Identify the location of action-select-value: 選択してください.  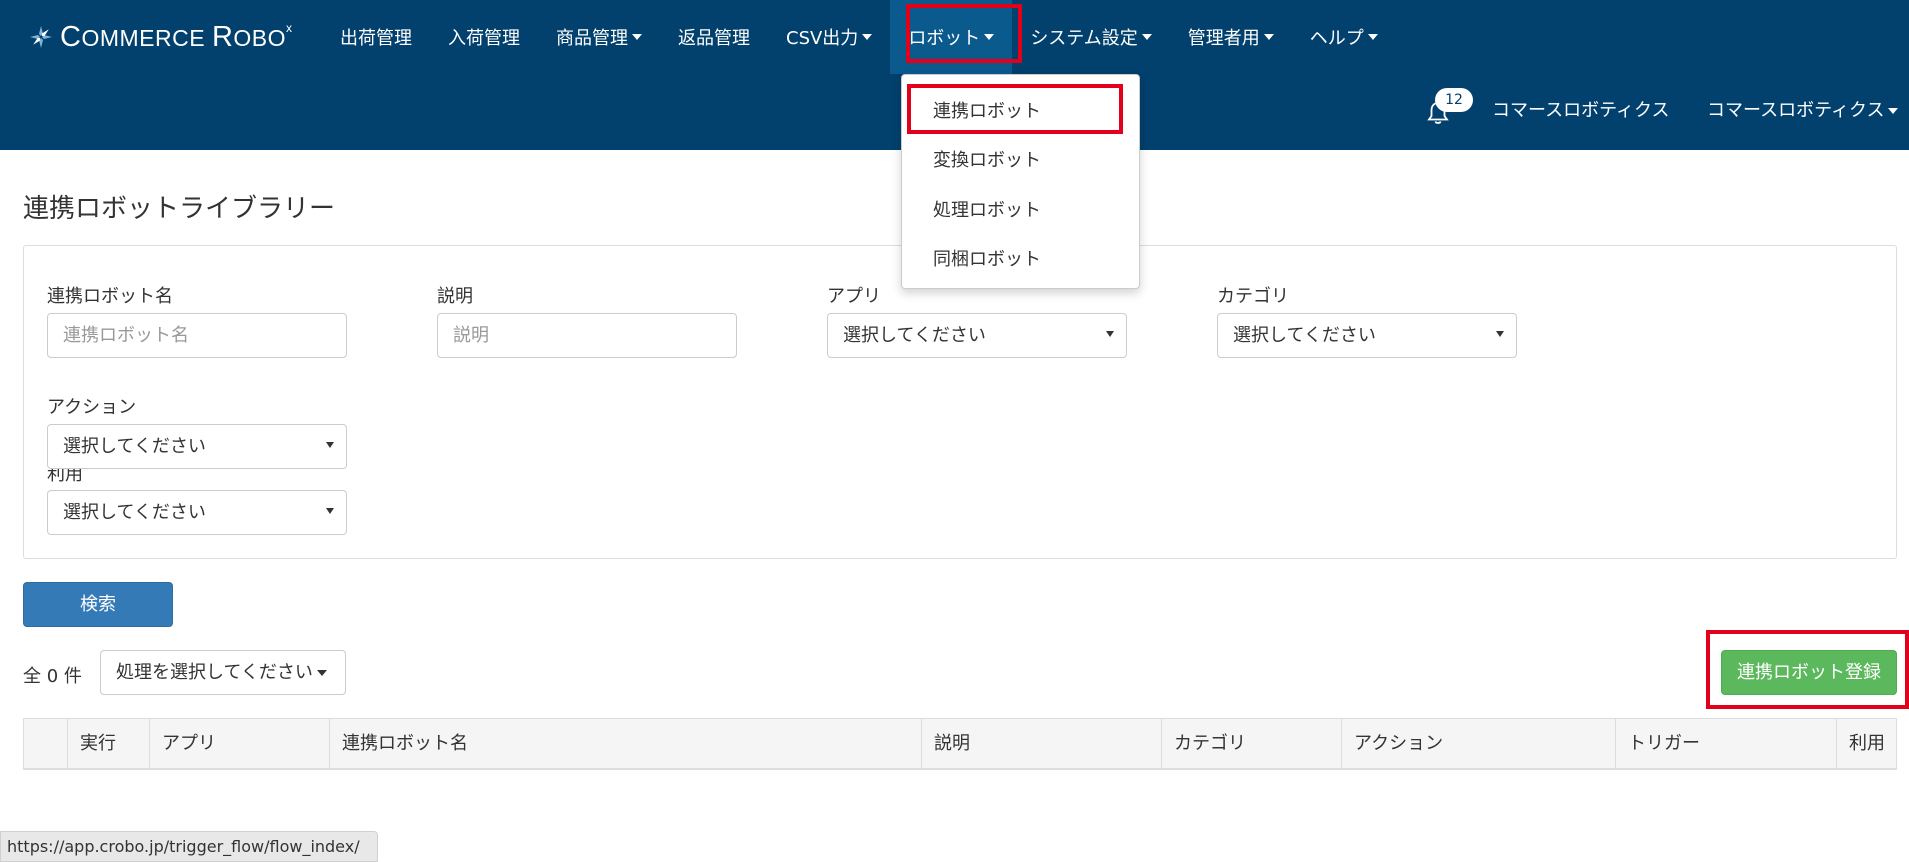
(134, 446).